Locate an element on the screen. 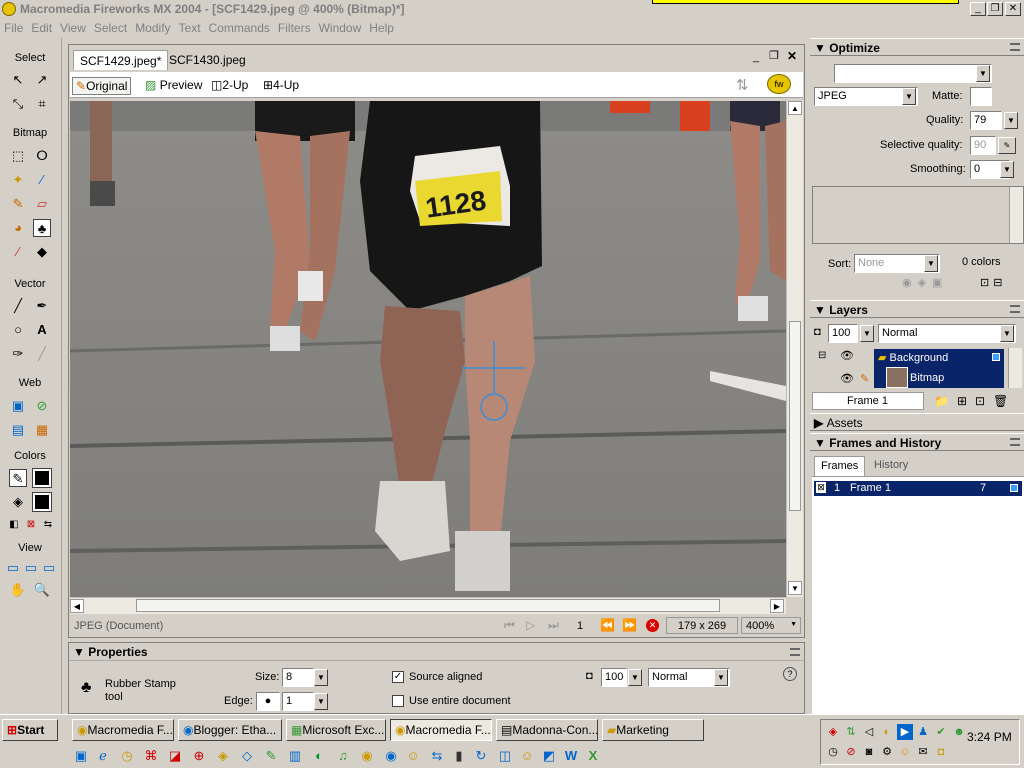 The image size is (1024, 768). freeform-tool-icon: ✑ is located at coordinates (18, 354).